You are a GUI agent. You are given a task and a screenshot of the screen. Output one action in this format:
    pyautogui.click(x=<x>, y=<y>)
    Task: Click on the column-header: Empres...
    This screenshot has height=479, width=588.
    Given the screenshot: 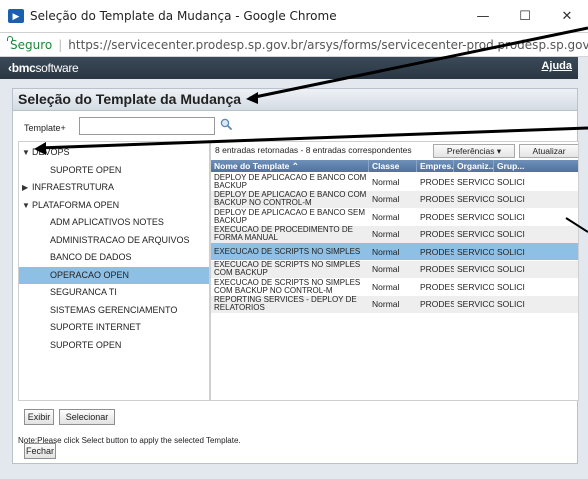 What is the action you would take?
    pyautogui.click(x=435, y=166)
    